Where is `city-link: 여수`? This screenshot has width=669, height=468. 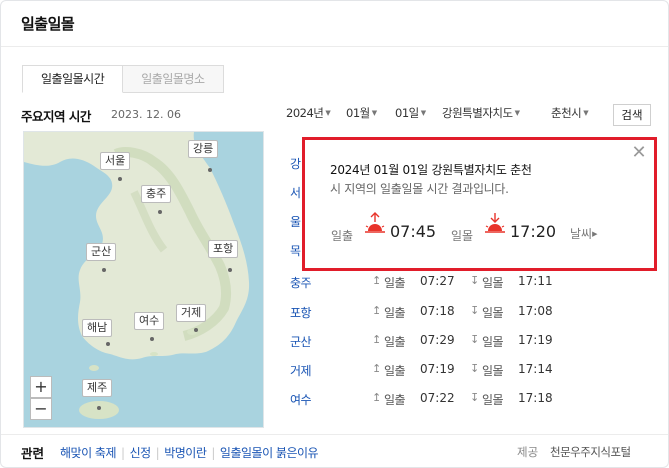
city-link: 여수 is located at coordinates (301, 399).